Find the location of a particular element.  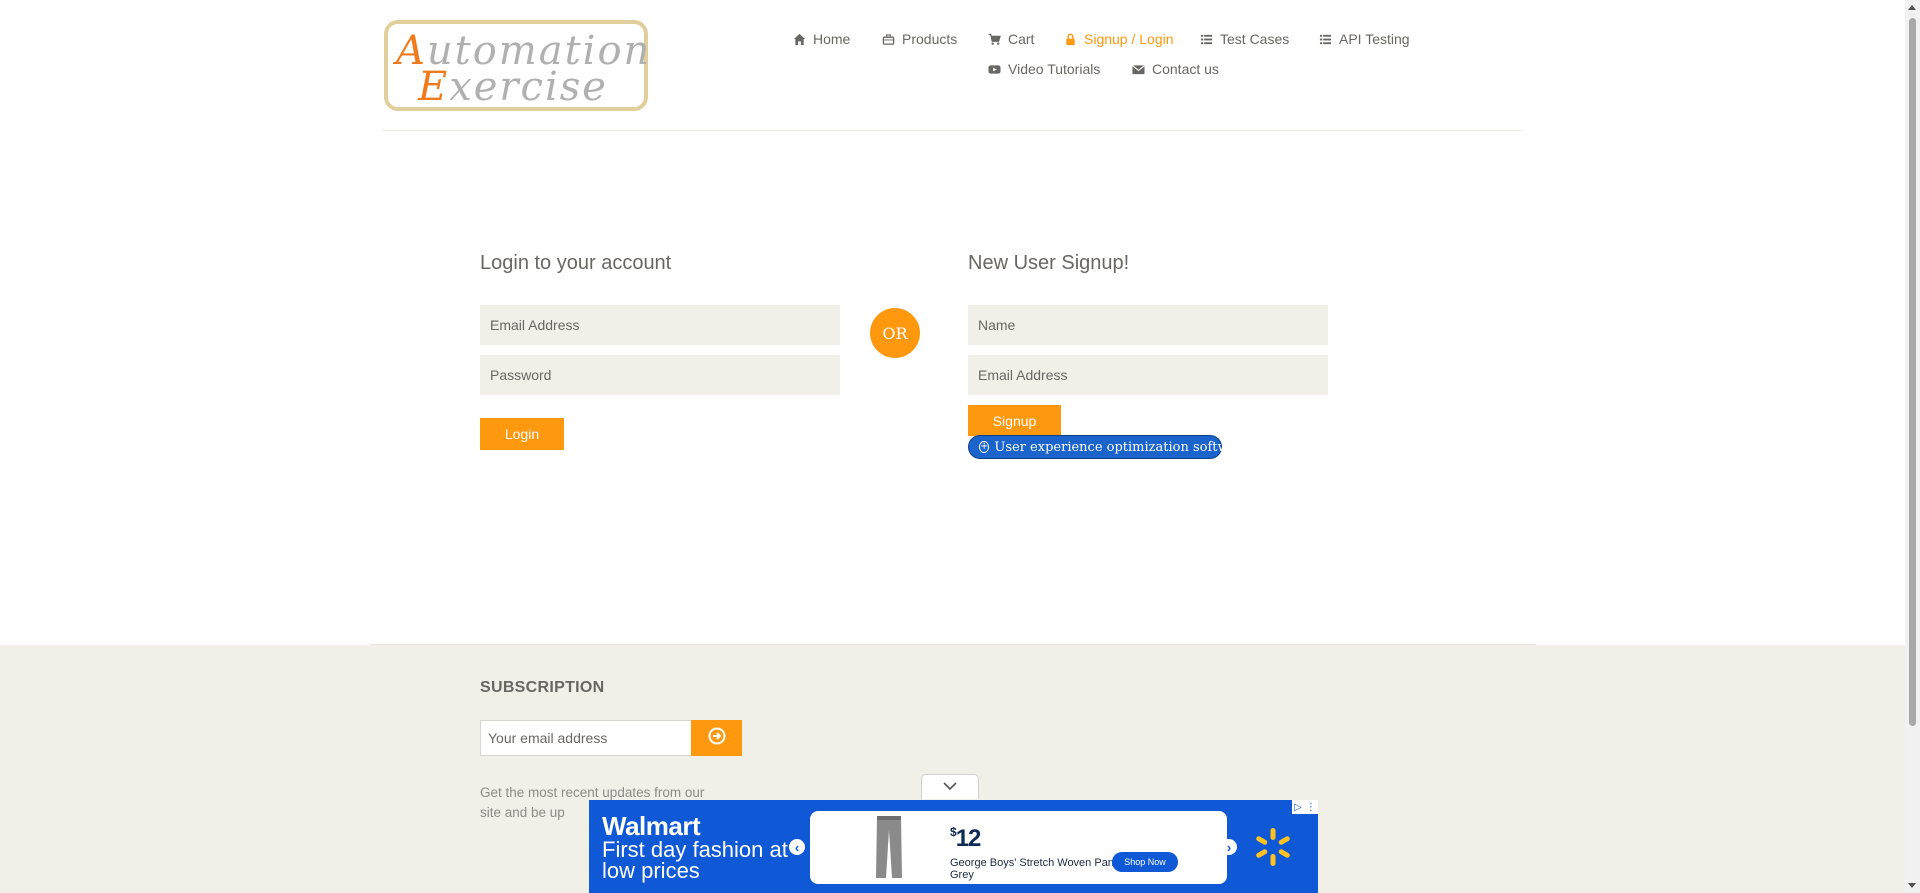

signup-title: New User Signup! is located at coordinates (1049, 263).